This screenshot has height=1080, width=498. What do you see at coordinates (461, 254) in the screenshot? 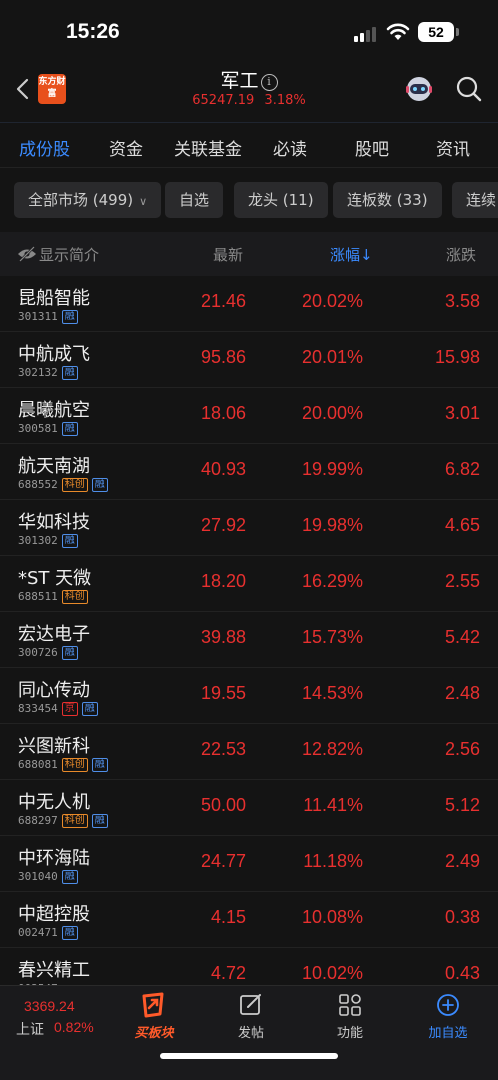
I see `column-change-amount: 涨跌` at bounding box center [461, 254].